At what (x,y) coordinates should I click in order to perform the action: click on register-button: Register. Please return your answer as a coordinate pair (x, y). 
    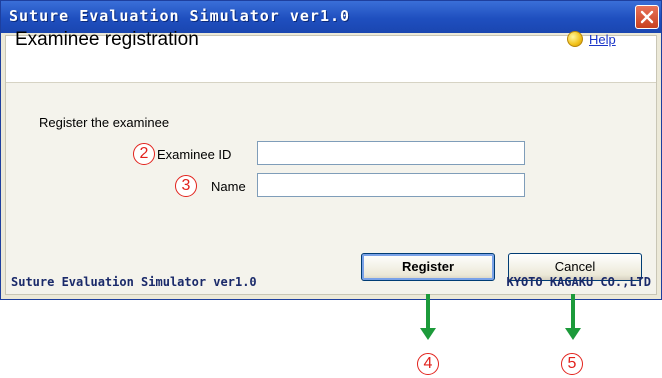
    Looking at the image, I should click on (428, 267).